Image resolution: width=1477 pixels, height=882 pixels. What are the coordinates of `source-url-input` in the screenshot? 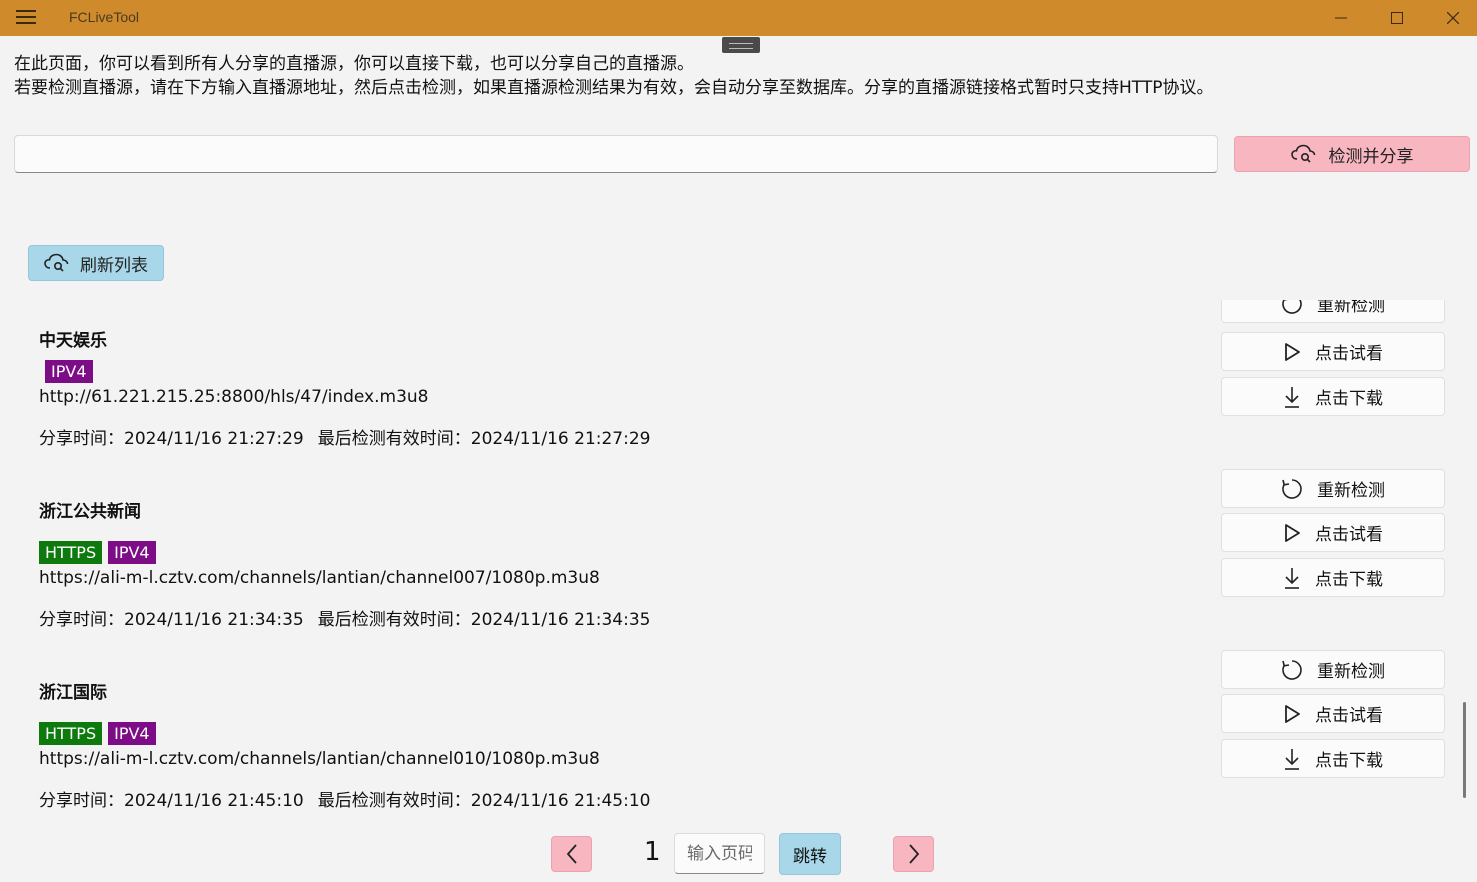 It's located at (616, 154).